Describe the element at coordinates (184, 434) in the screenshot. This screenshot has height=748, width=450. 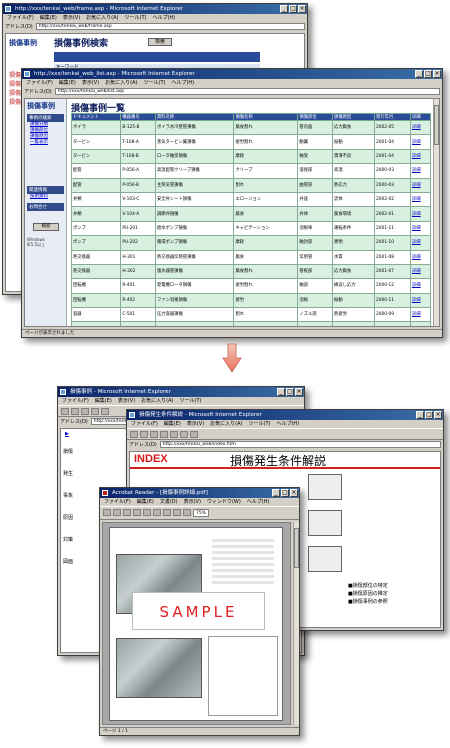
I see `search-icon` at that location.